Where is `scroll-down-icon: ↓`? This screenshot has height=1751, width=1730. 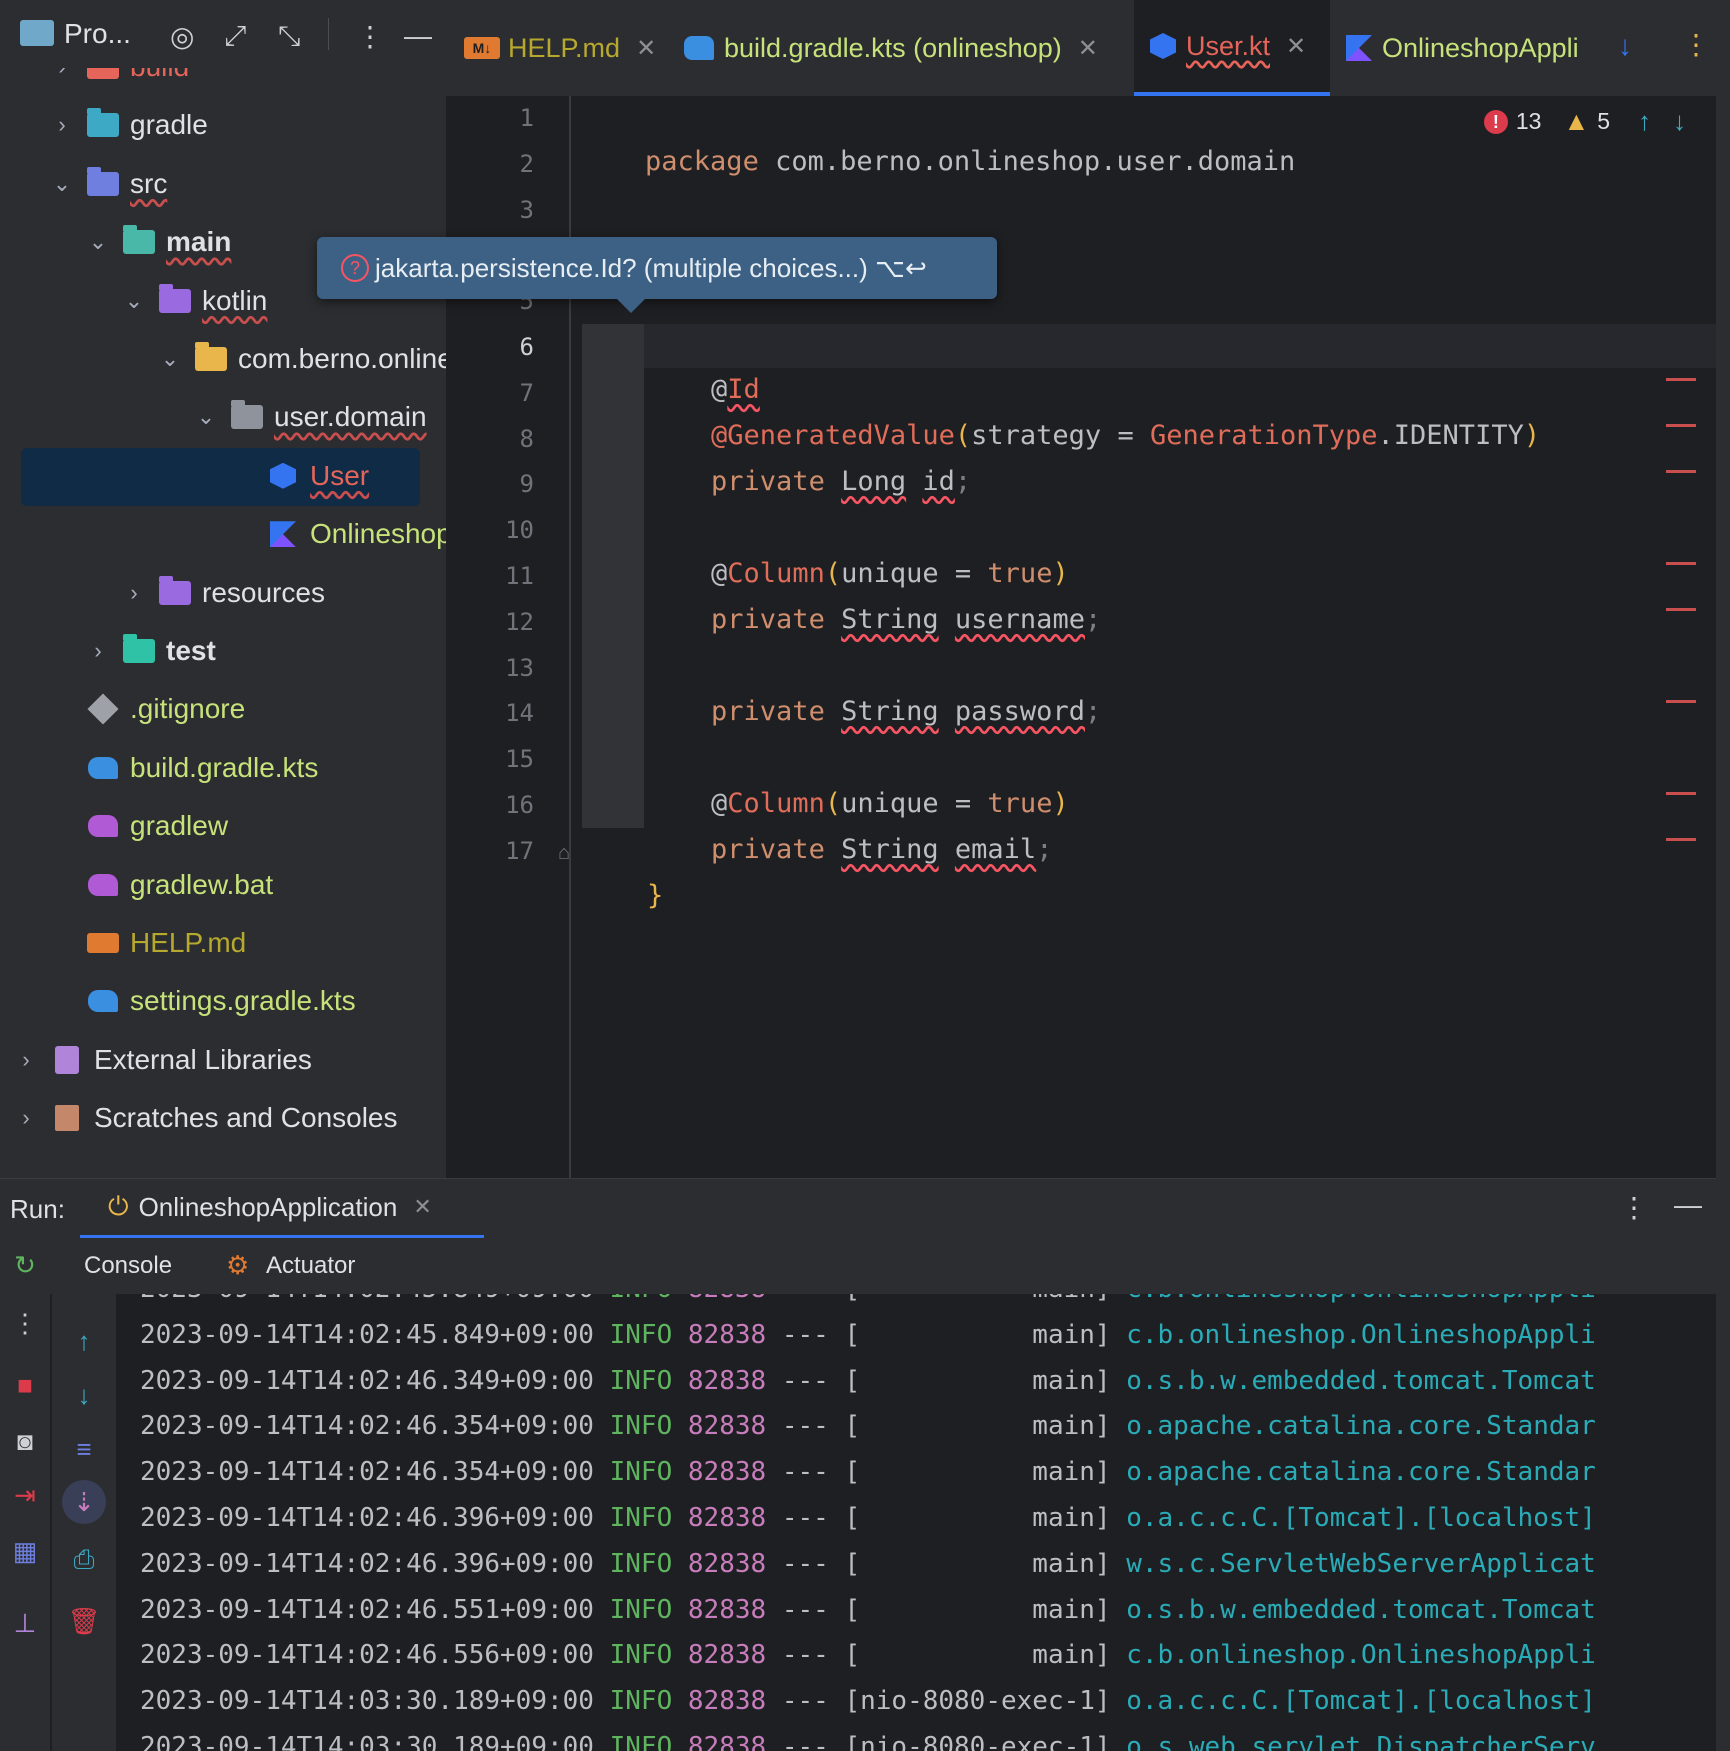 scroll-down-icon: ↓ is located at coordinates (84, 1395).